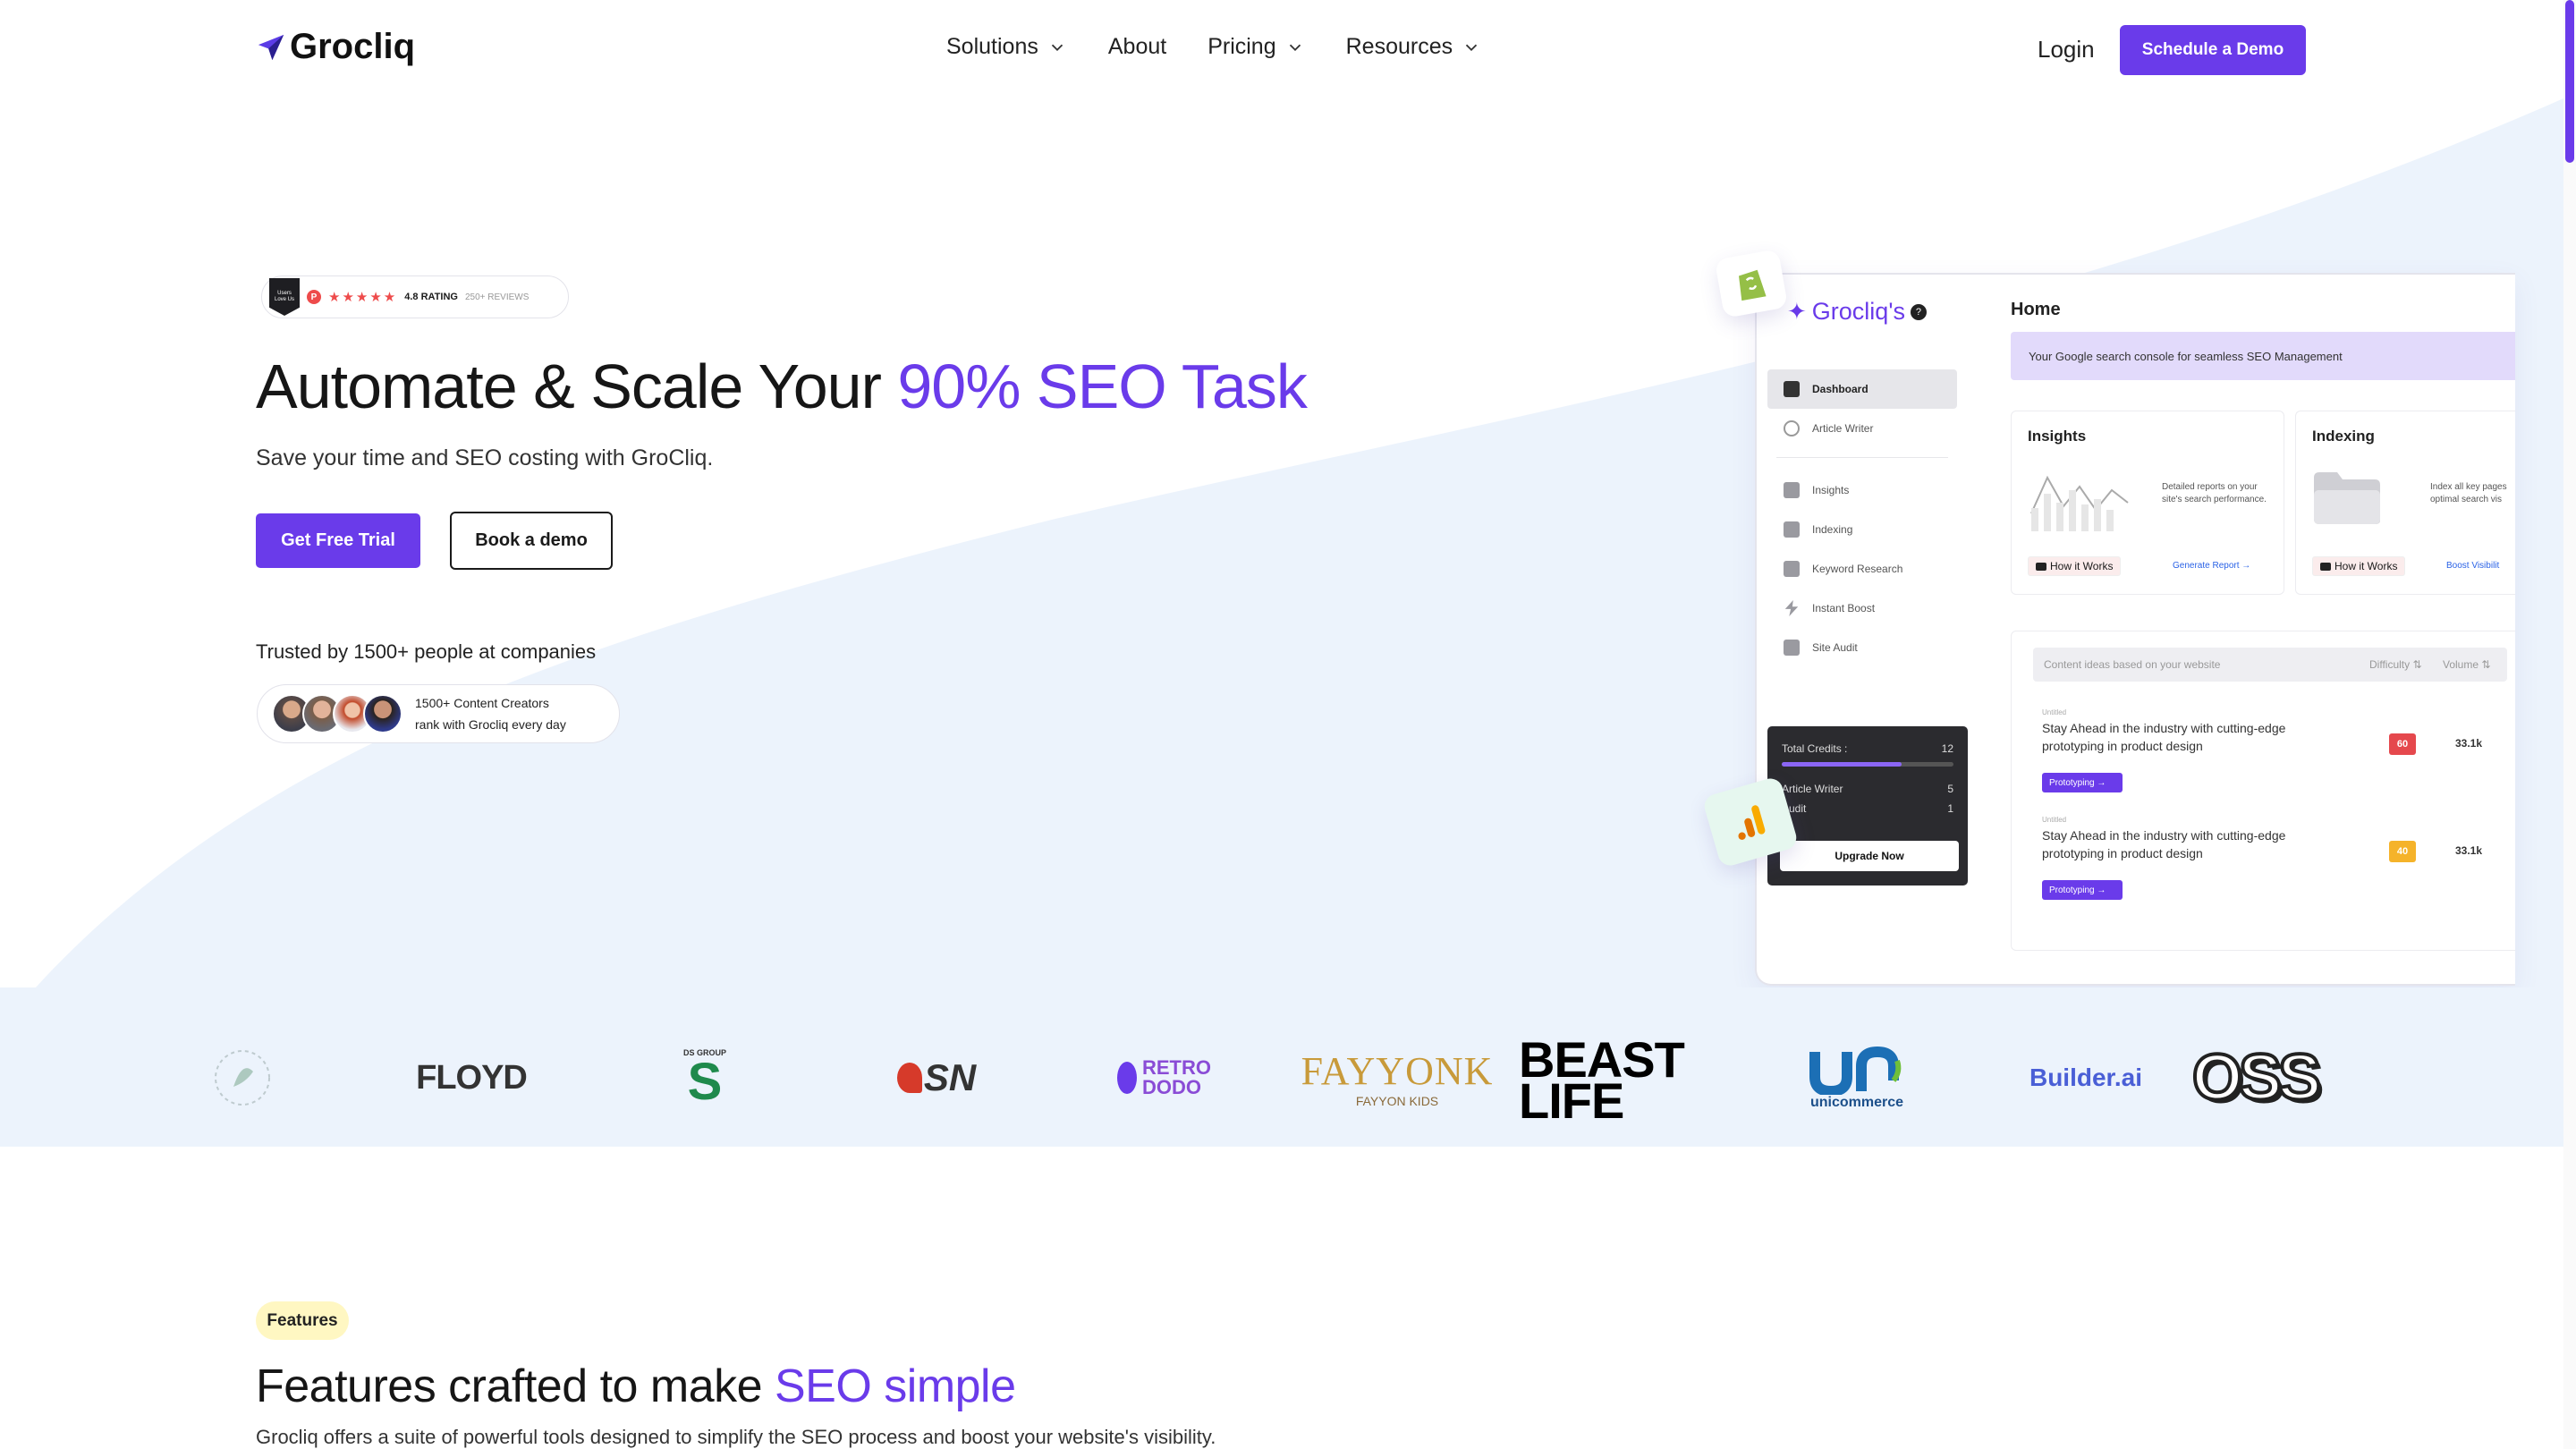 The image size is (2576, 1449). Describe the element at coordinates (314, 297) in the screenshot. I see `review-platform-icon: P` at that location.